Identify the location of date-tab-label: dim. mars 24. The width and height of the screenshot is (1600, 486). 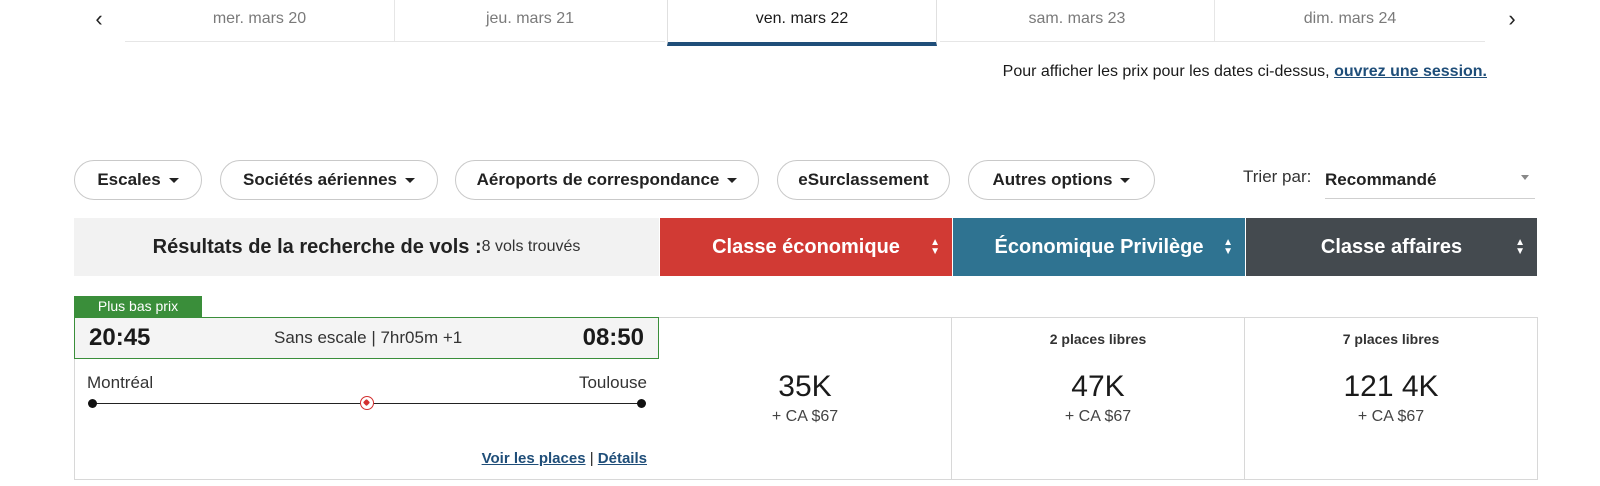
(1350, 18).